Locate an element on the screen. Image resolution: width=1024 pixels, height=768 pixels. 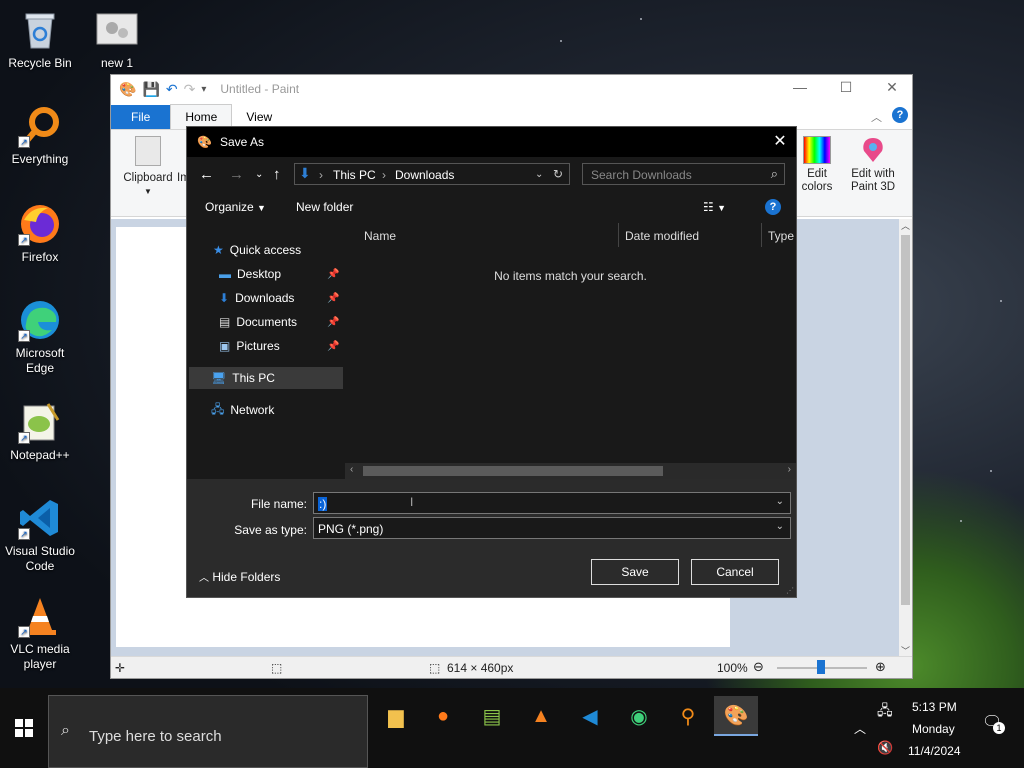
nav-label: This PC is located at coordinates (253, 378).